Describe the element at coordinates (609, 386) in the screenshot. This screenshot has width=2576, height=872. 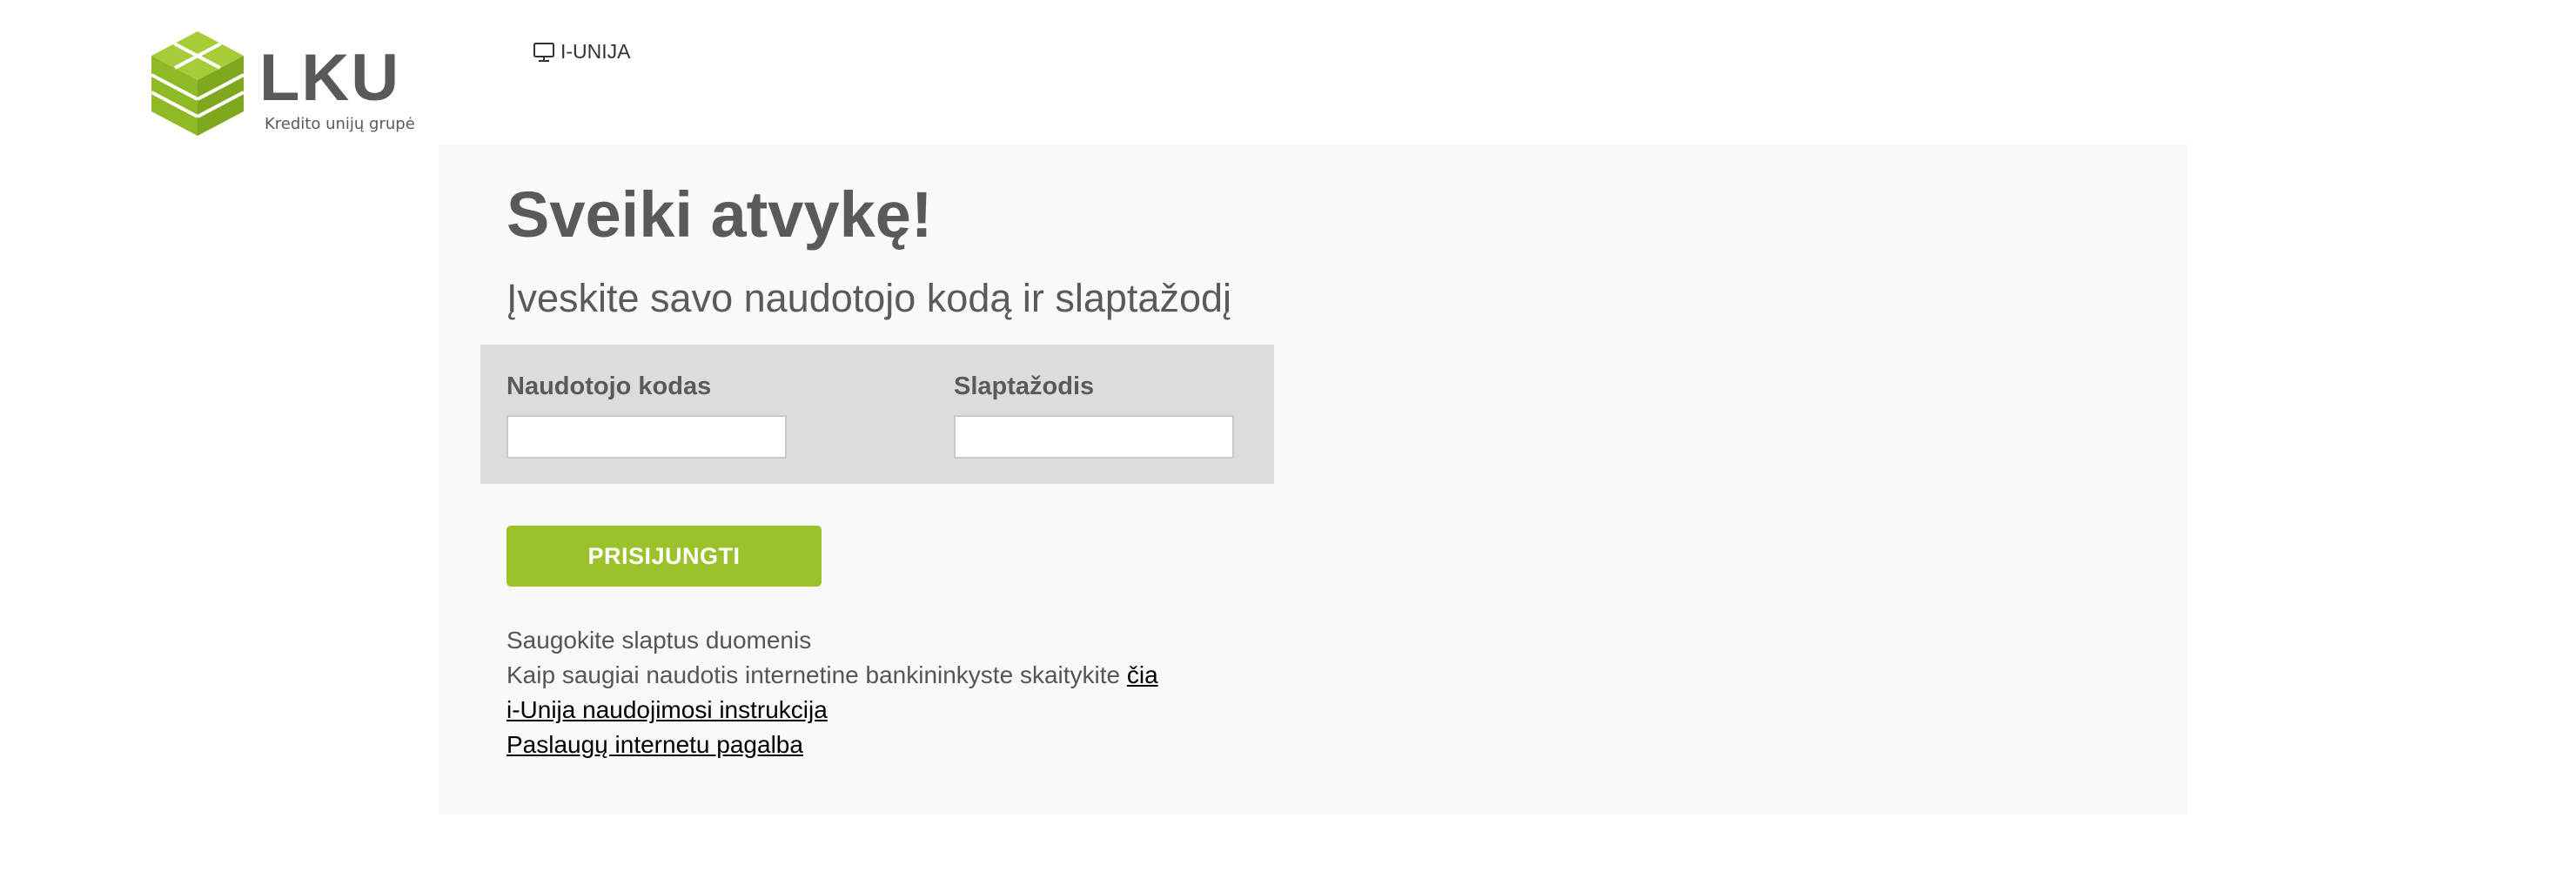
I see `username-label: Naudotojo kodas` at that location.